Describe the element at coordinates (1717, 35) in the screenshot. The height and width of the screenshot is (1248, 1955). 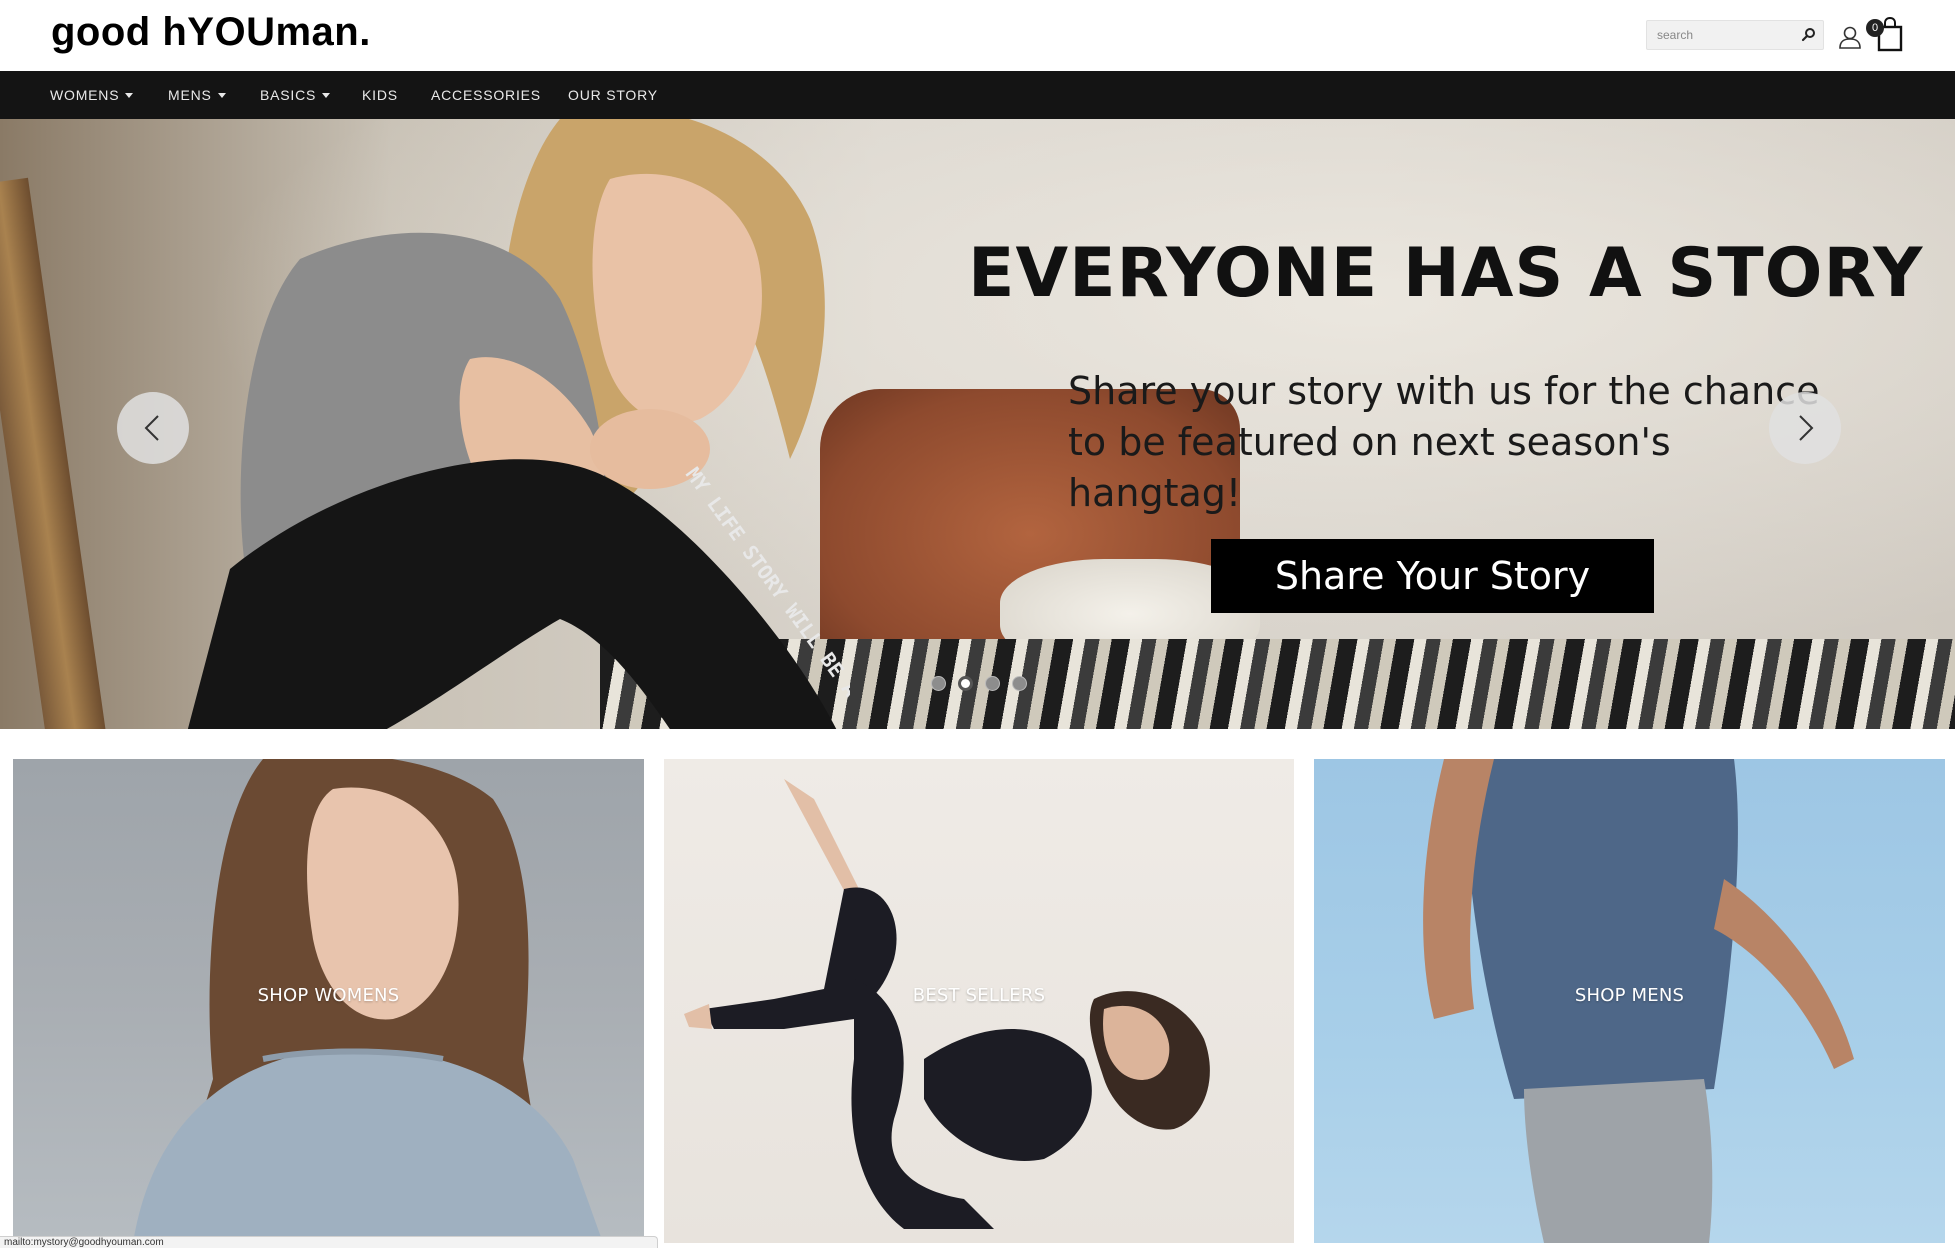
I see `search-input` at that location.